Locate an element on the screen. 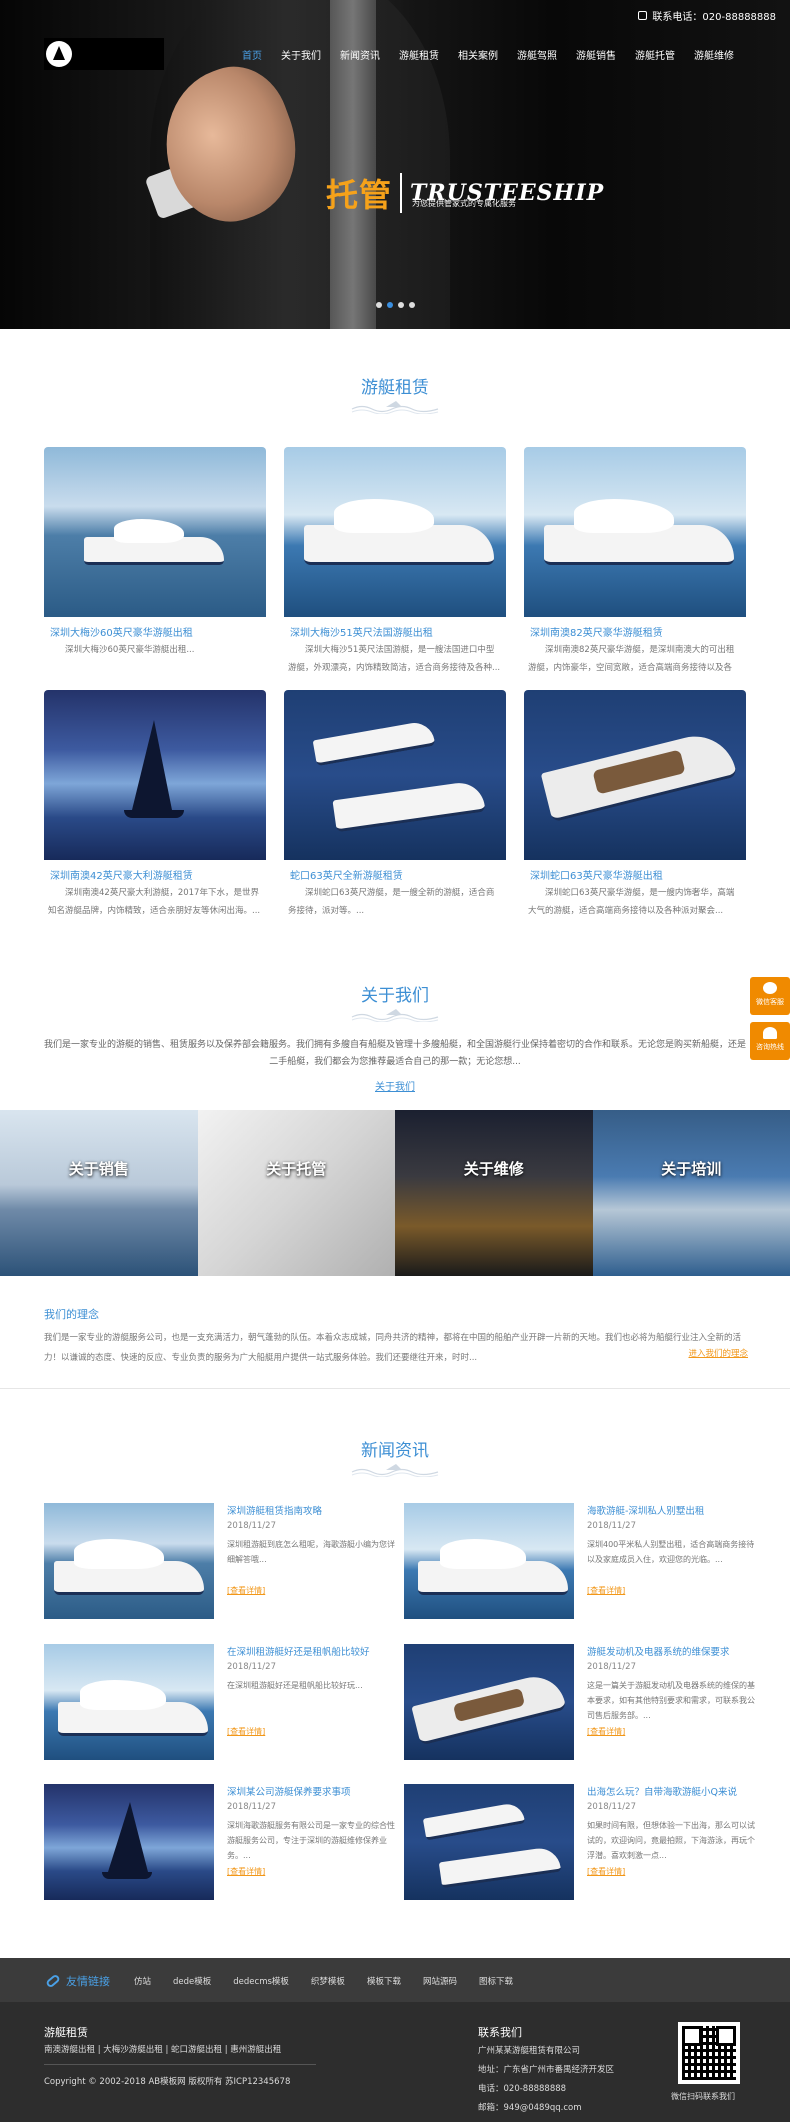 This screenshot has width=800, height=2122. nav-repair: 游艇维修 is located at coordinates (714, 54).